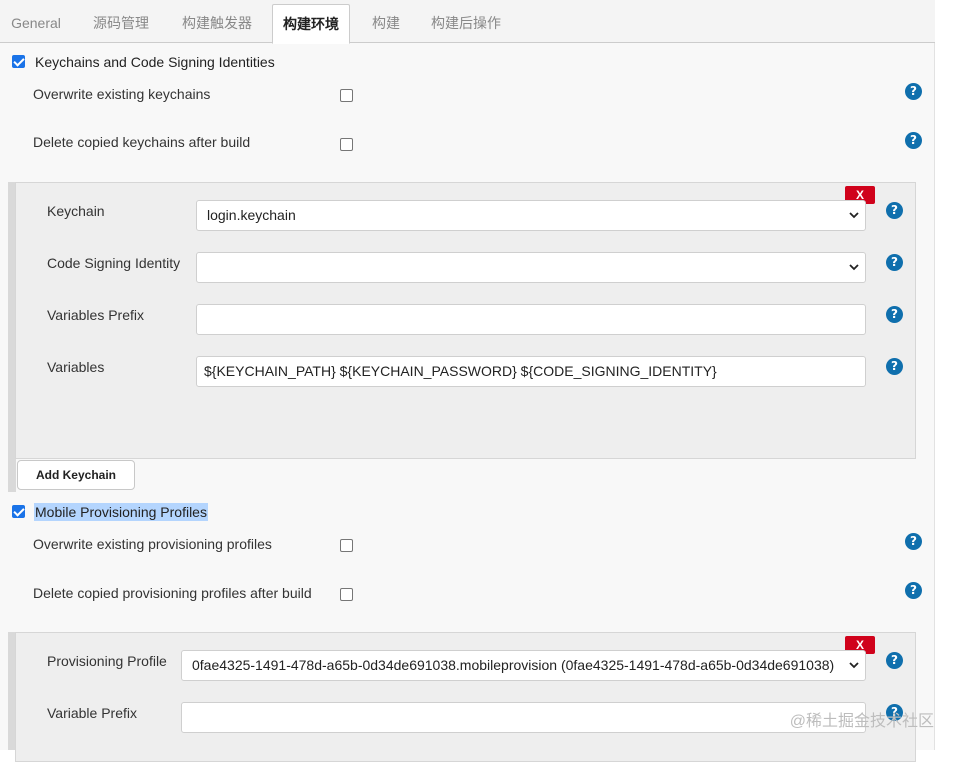 The image size is (956, 762). I want to click on tab-post-build-actions: 构建后操作, so click(466, 23).